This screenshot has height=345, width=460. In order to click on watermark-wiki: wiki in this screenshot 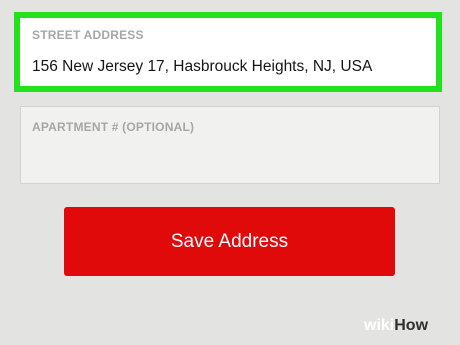, I will do `click(379, 325)`.